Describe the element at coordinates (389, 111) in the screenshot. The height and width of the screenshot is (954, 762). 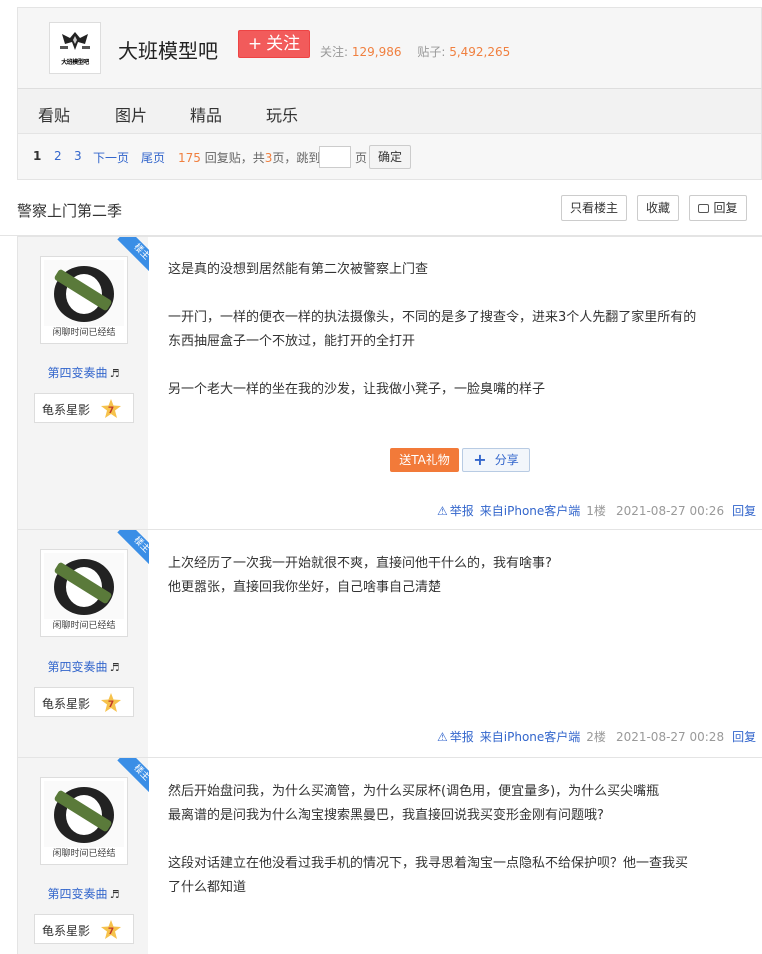
I see `forum-nav: 看贴 图片 精品 玩乐` at that location.